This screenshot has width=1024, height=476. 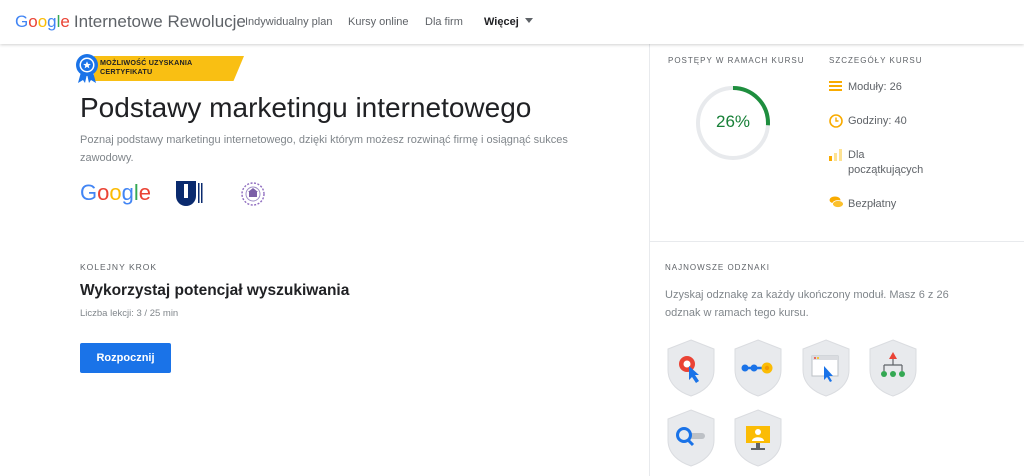 What do you see at coordinates (826, 368) in the screenshot?
I see `browser-cursor-icon` at bounding box center [826, 368].